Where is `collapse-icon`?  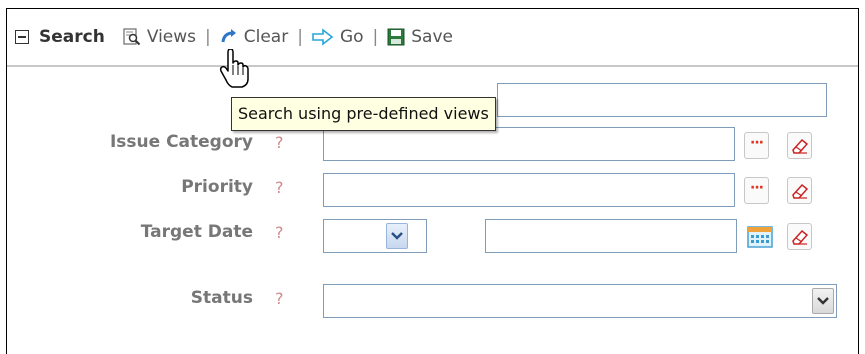 collapse-icon is located at coordinates (22, 37).